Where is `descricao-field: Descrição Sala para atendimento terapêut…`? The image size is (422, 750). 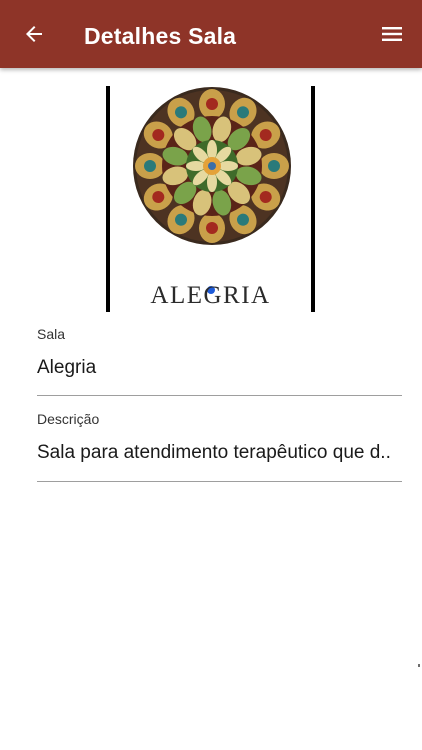 descricao-field: Descrição Sala para atendimento terapêut… is located at coordinates (219, 446).